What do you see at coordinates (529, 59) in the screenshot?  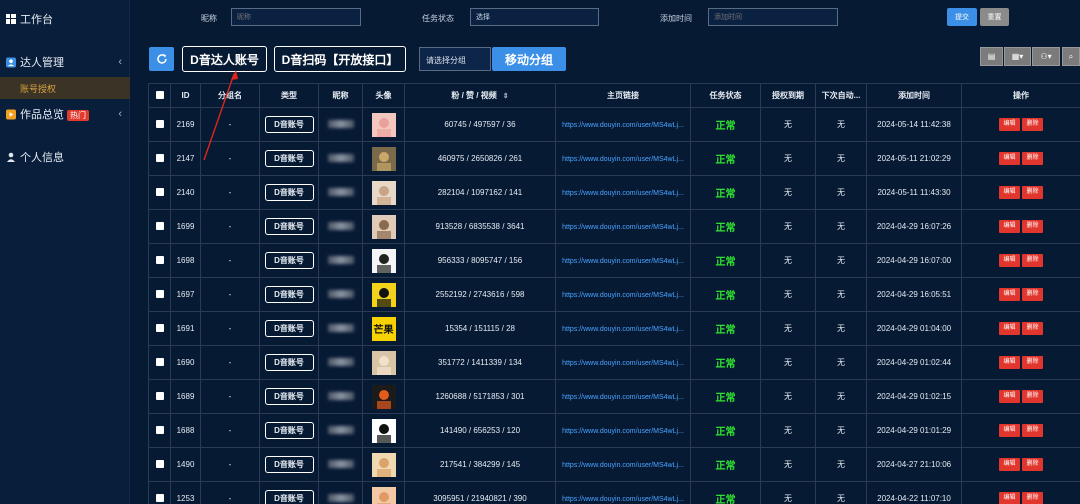 I see `move-group-button: 移动分组` at bounding box center [529, 59].